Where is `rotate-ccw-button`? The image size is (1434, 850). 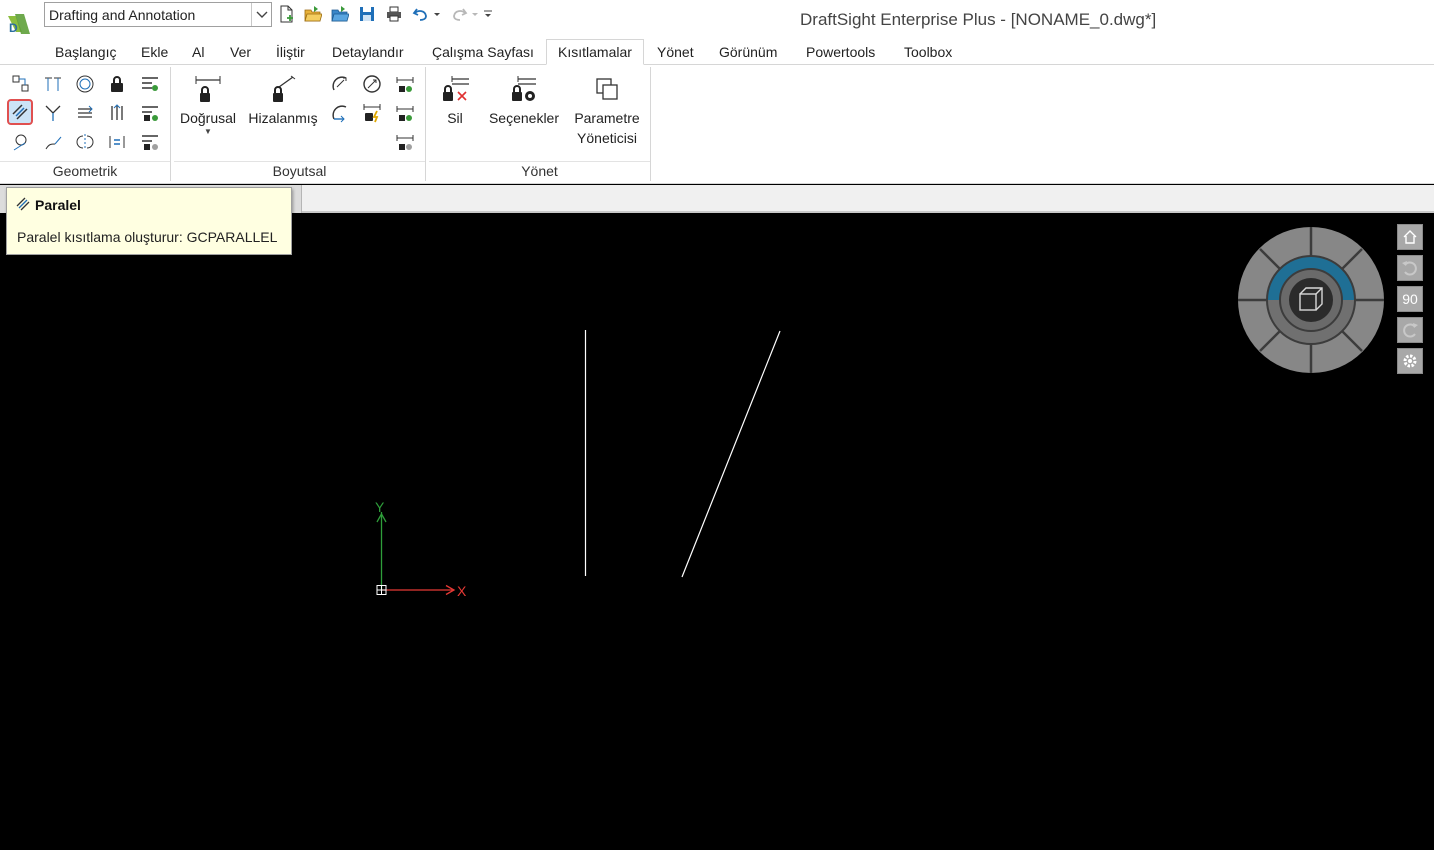 rotate-ccw-button is located at coordinates (1410, 268).